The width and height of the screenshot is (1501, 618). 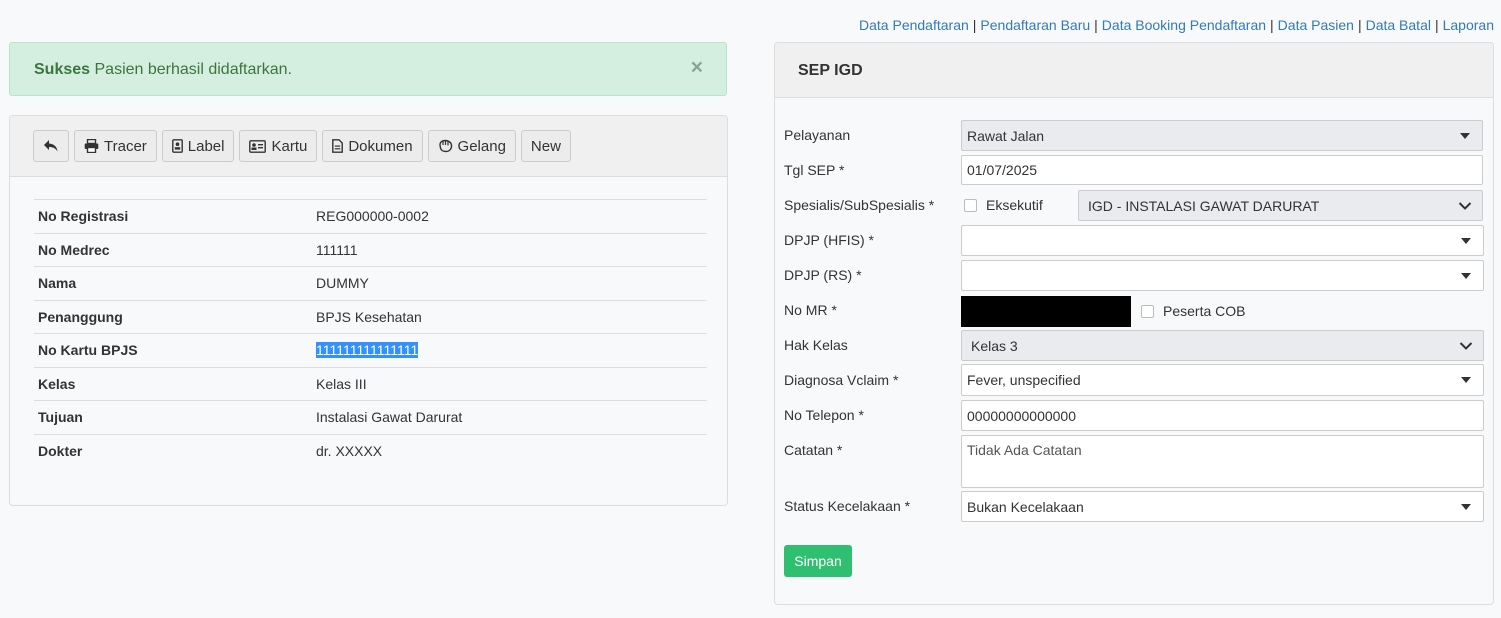 I want to click on table-row: Penanggung BPJS Kesehatan, so click(x=370, y=316).